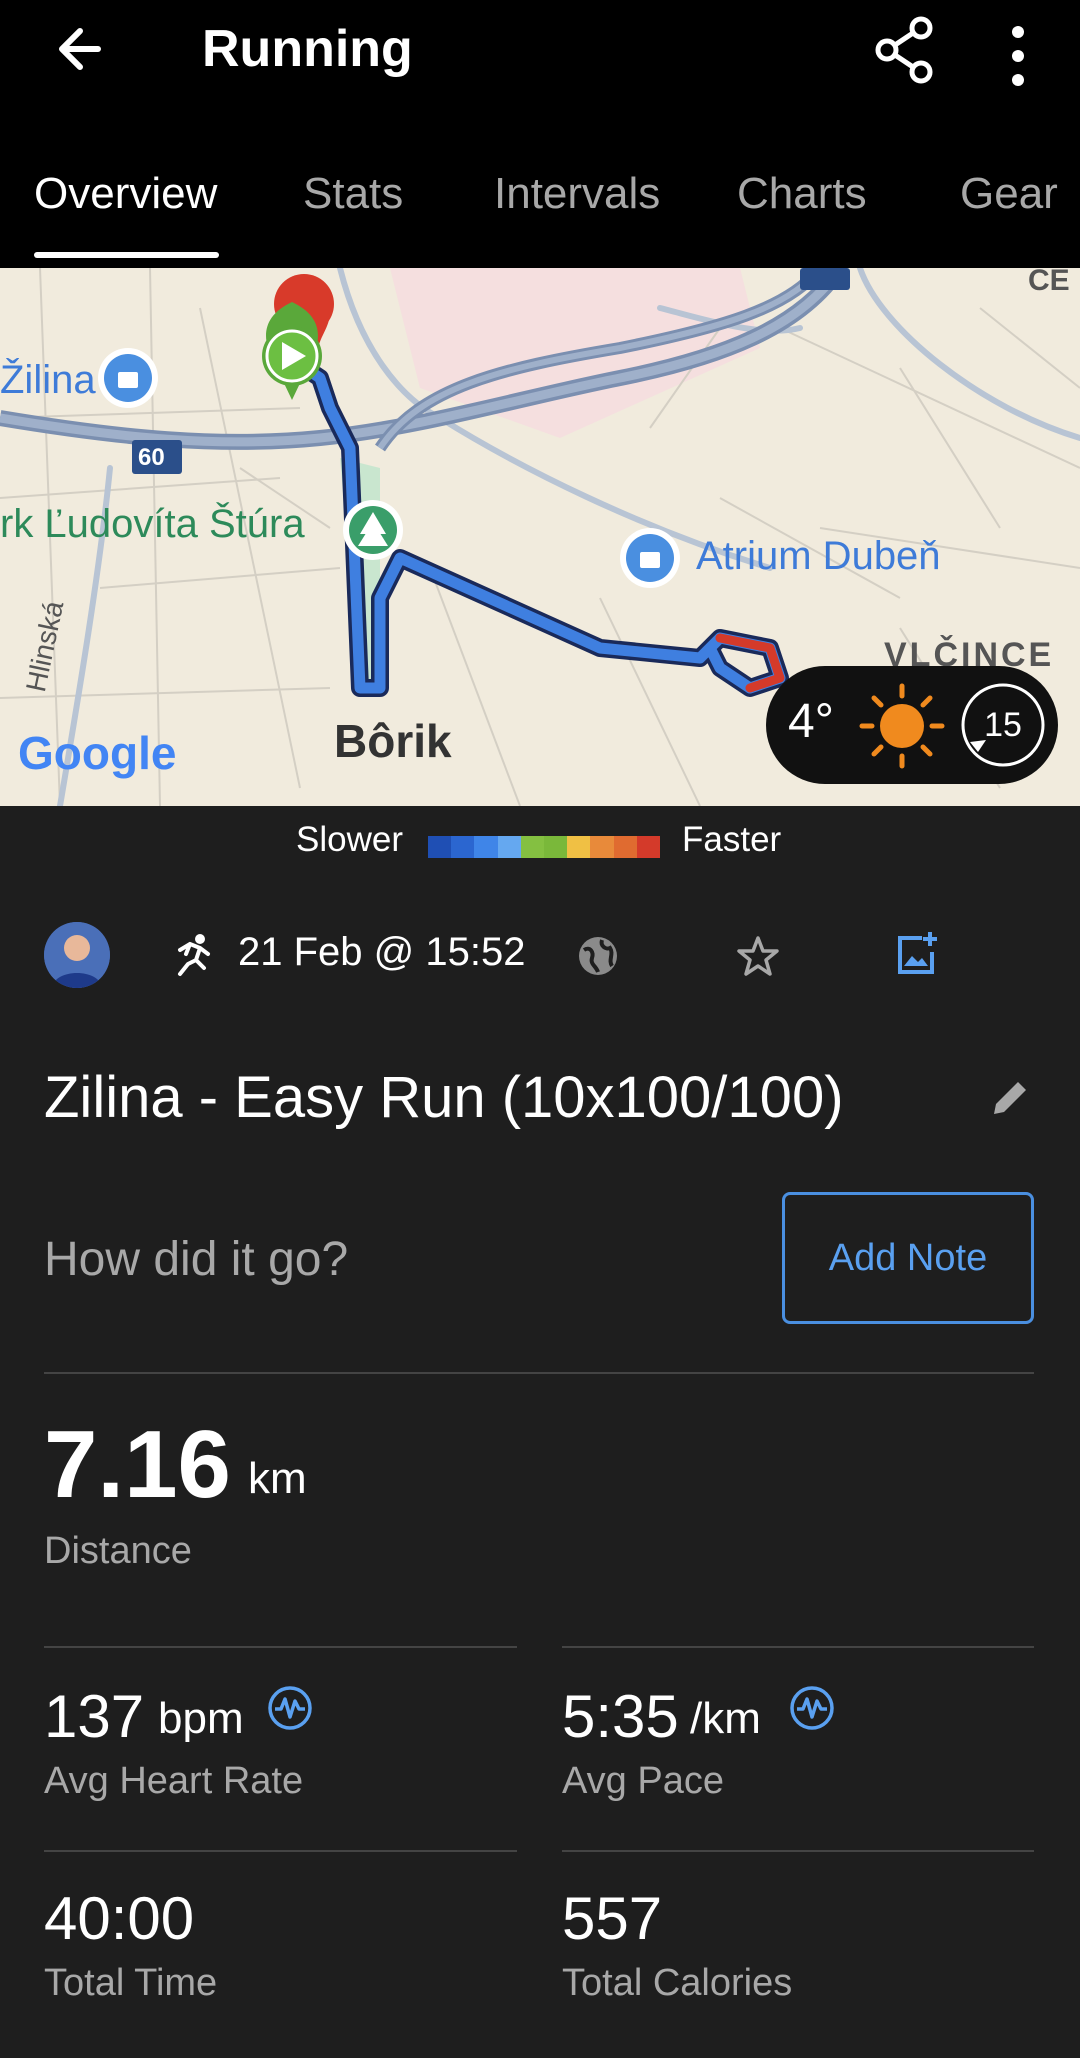 This screenshot has width=1080, height=2058. Describe the element at coordinates (83, 49) in the screenshot. I see `back-arrow-icon` at that location.